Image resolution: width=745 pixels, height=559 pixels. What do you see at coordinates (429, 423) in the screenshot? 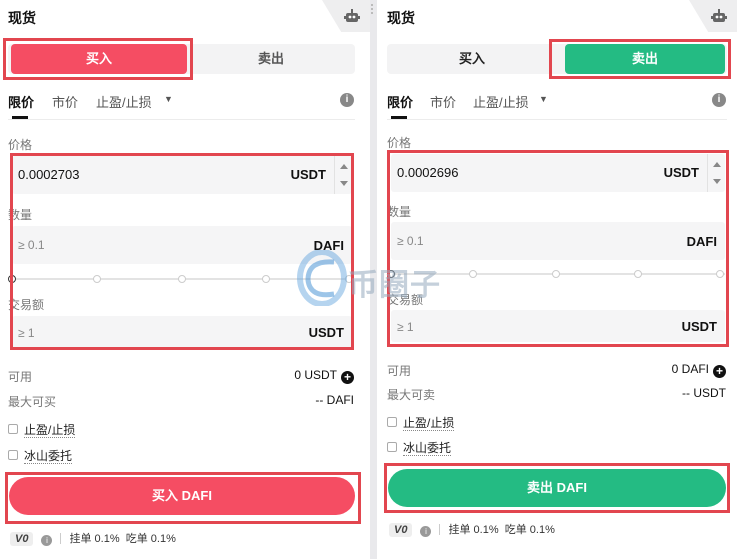
I see `tpsl-checkbox-label: 止盈/止损` at bounding box center [429, 423].